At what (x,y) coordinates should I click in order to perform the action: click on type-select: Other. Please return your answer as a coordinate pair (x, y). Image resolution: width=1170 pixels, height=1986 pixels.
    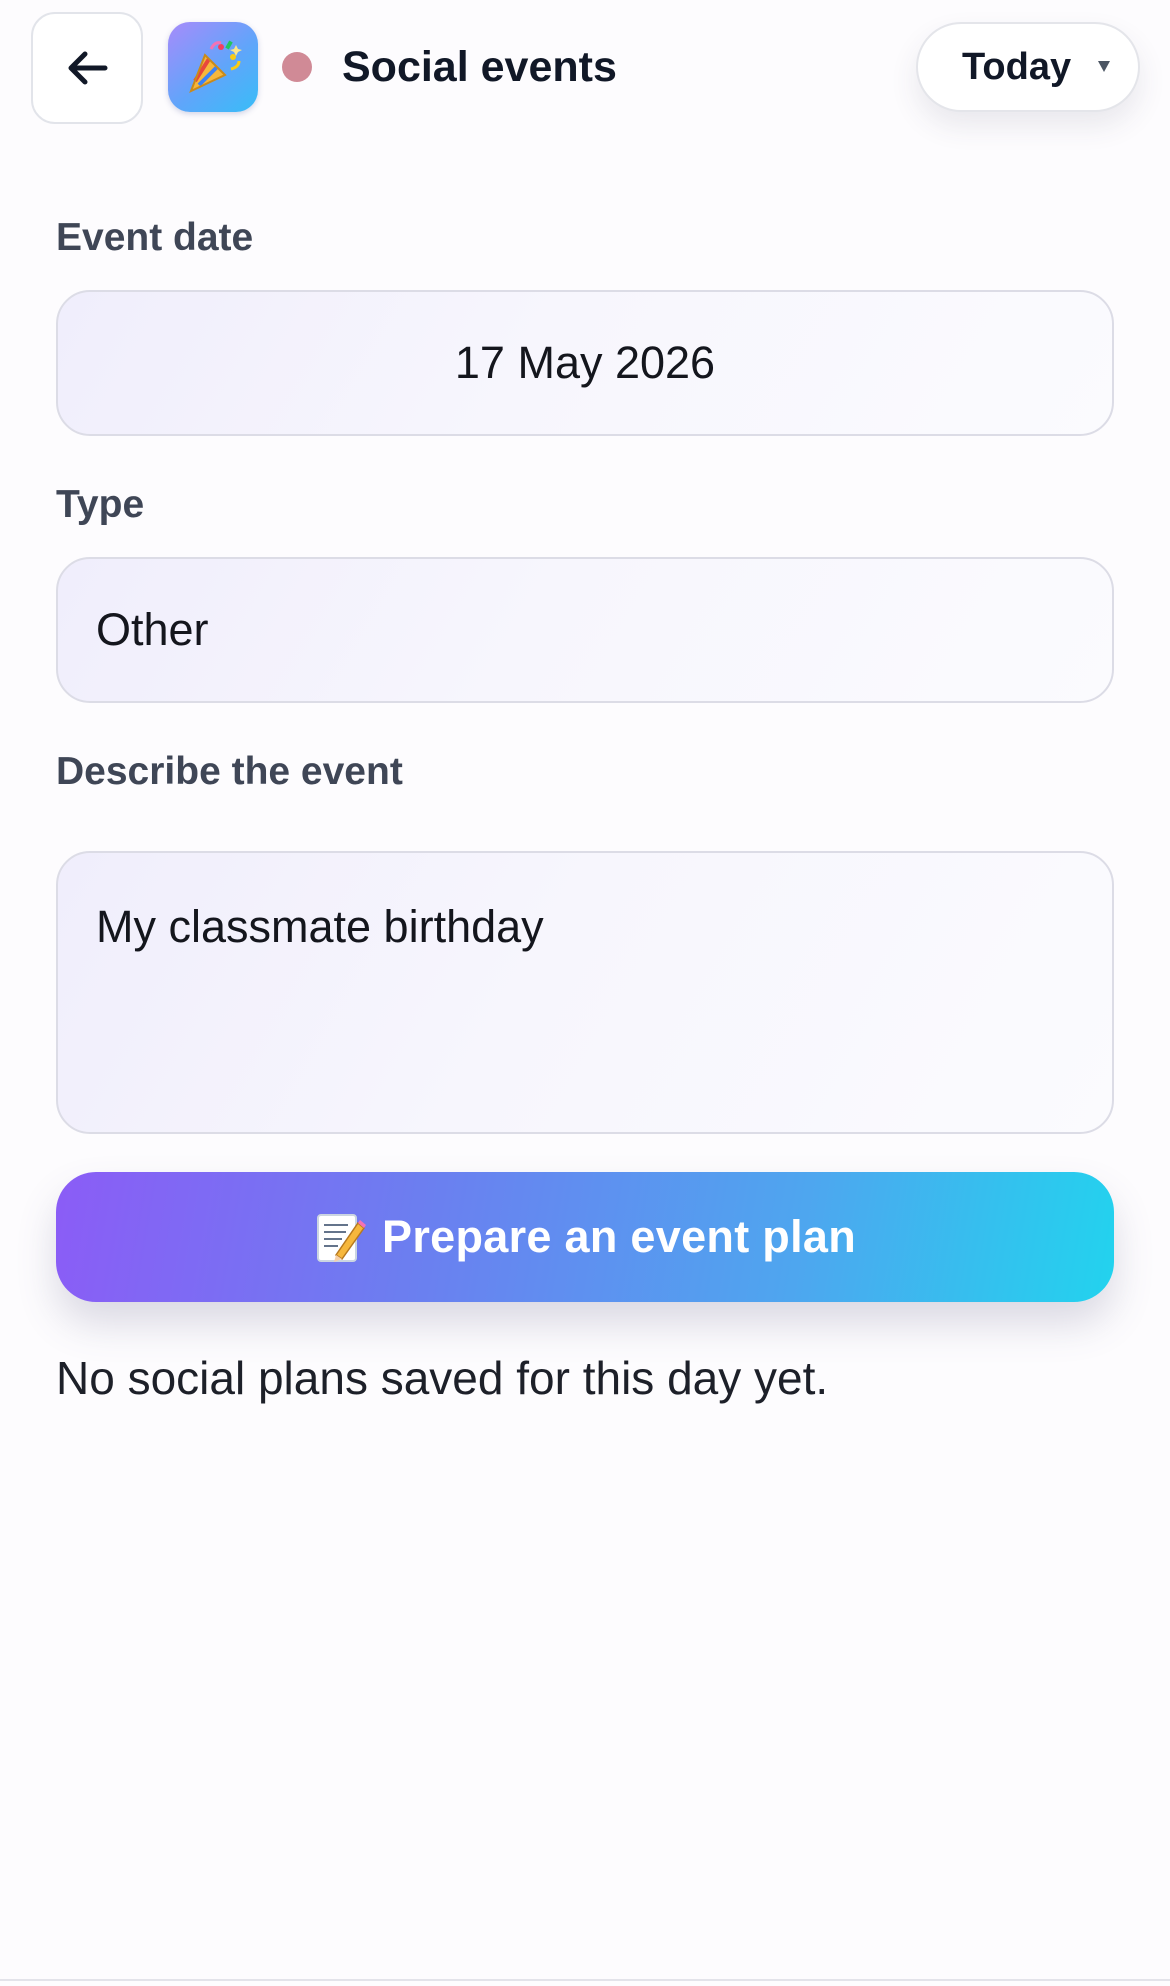
    Looking at the image, I should click on (585, 630).